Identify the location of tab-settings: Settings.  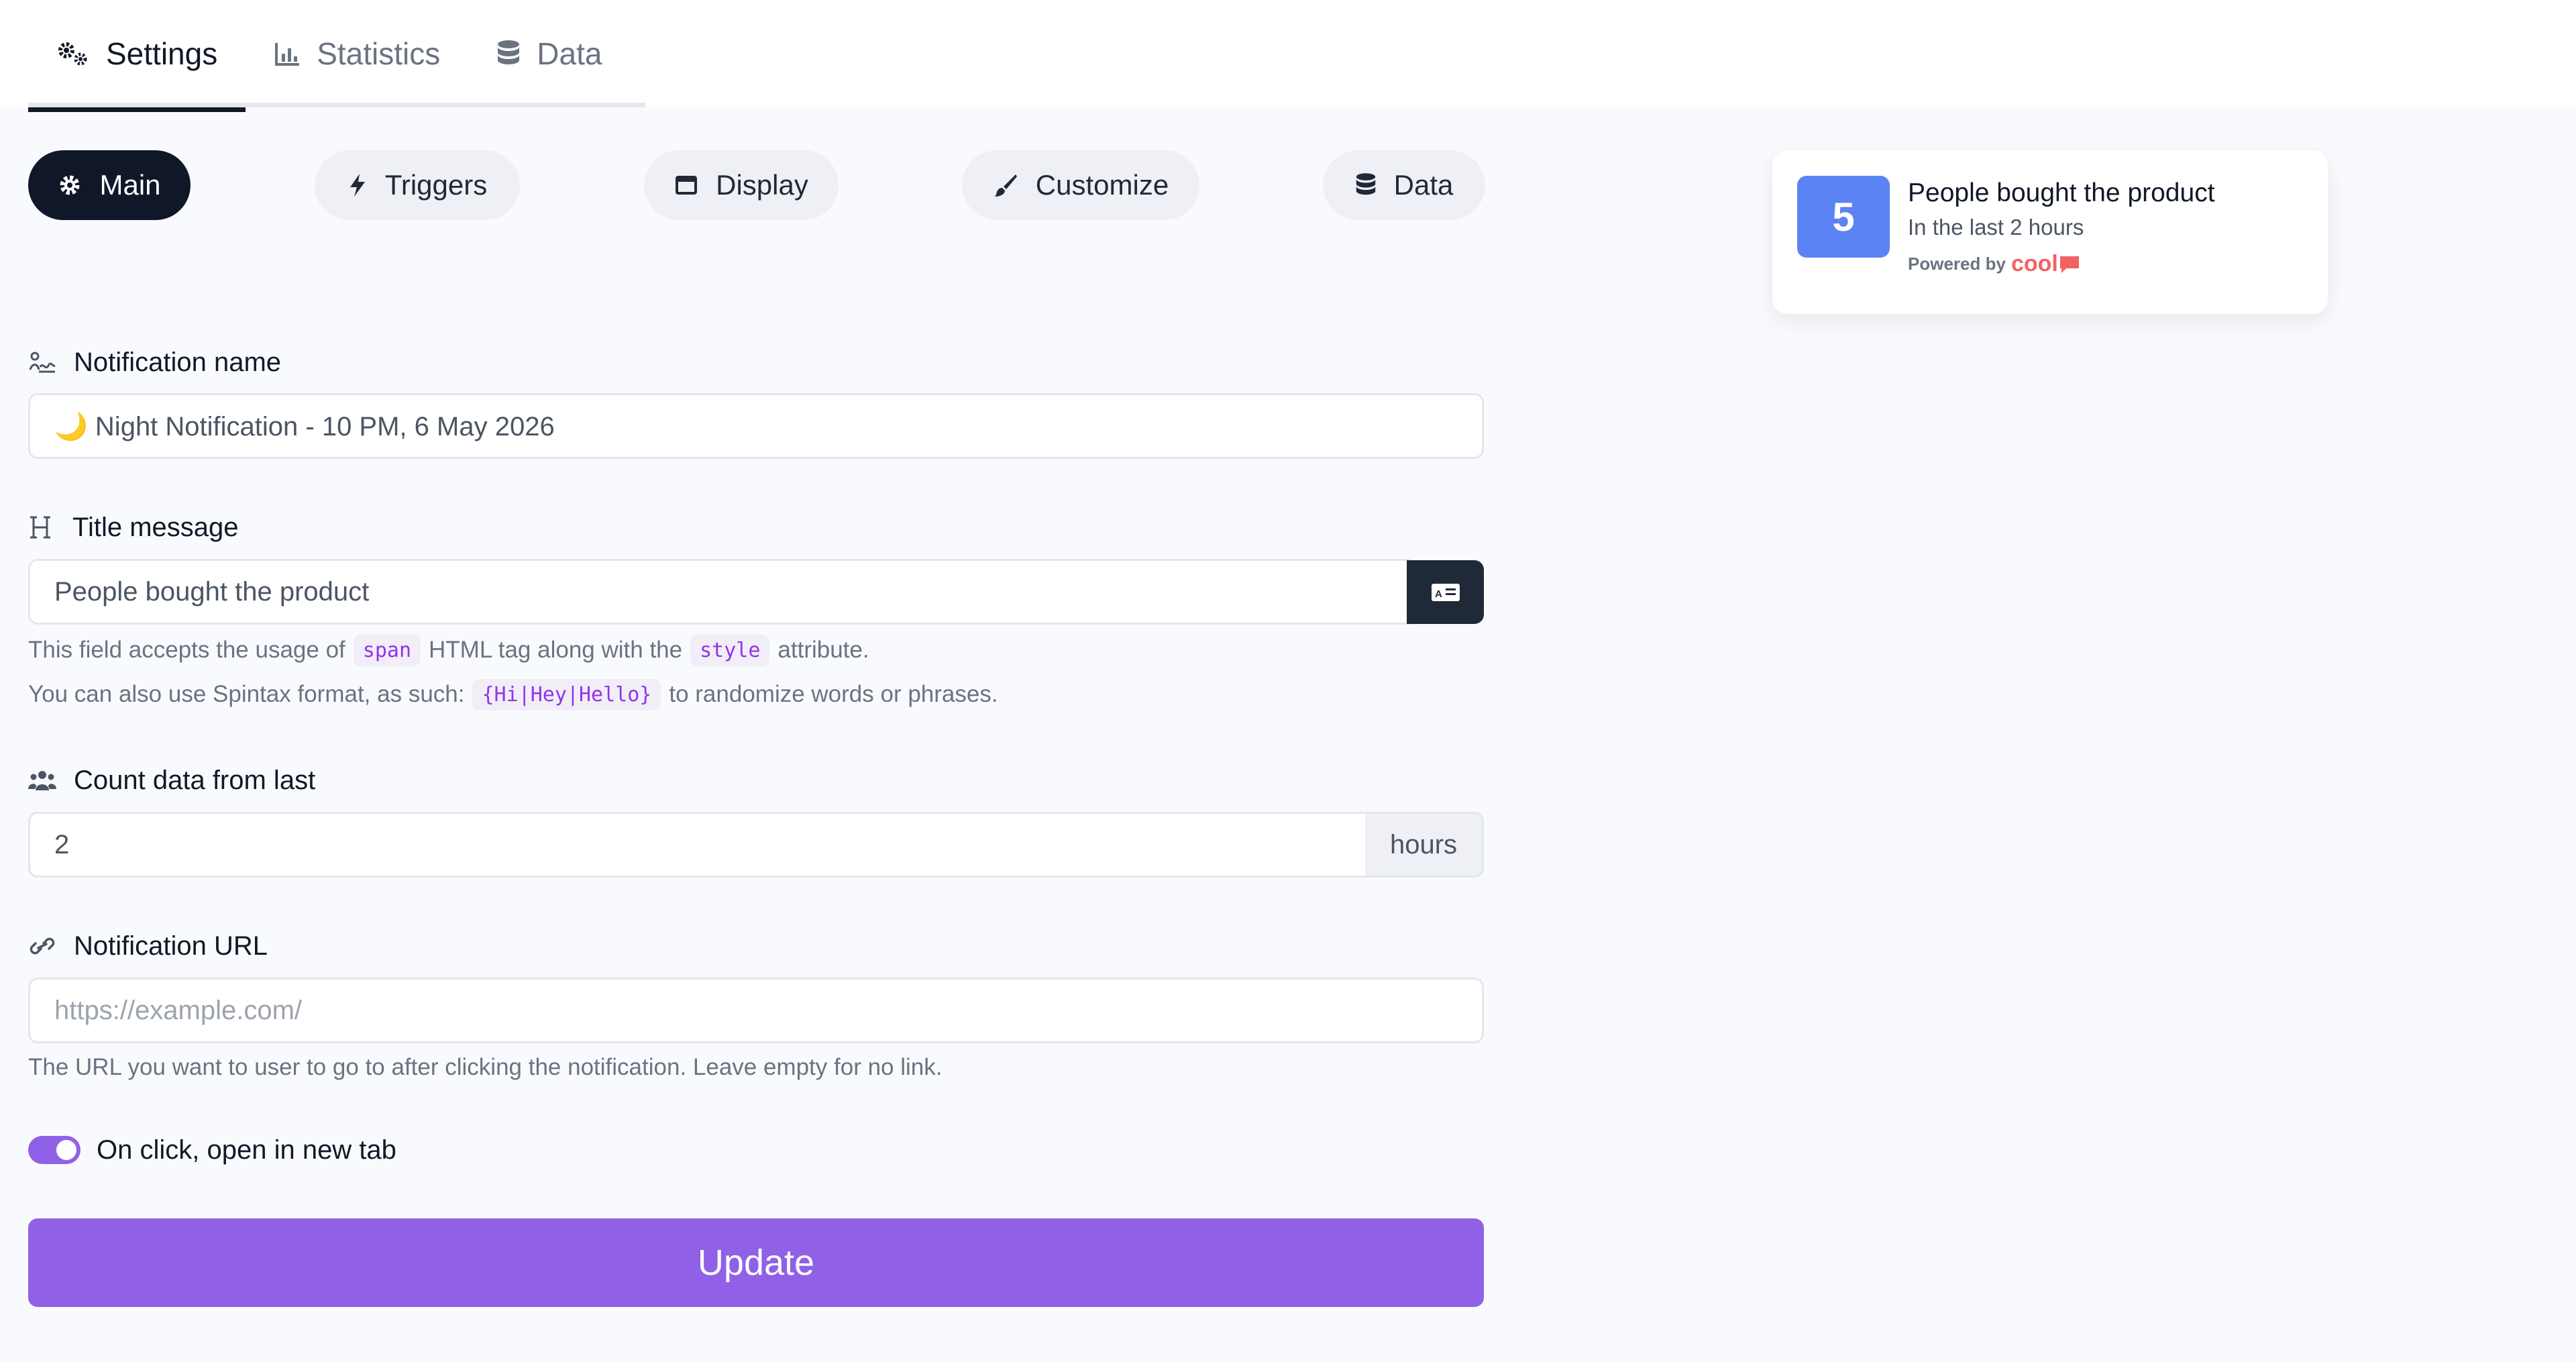
(137, 56).